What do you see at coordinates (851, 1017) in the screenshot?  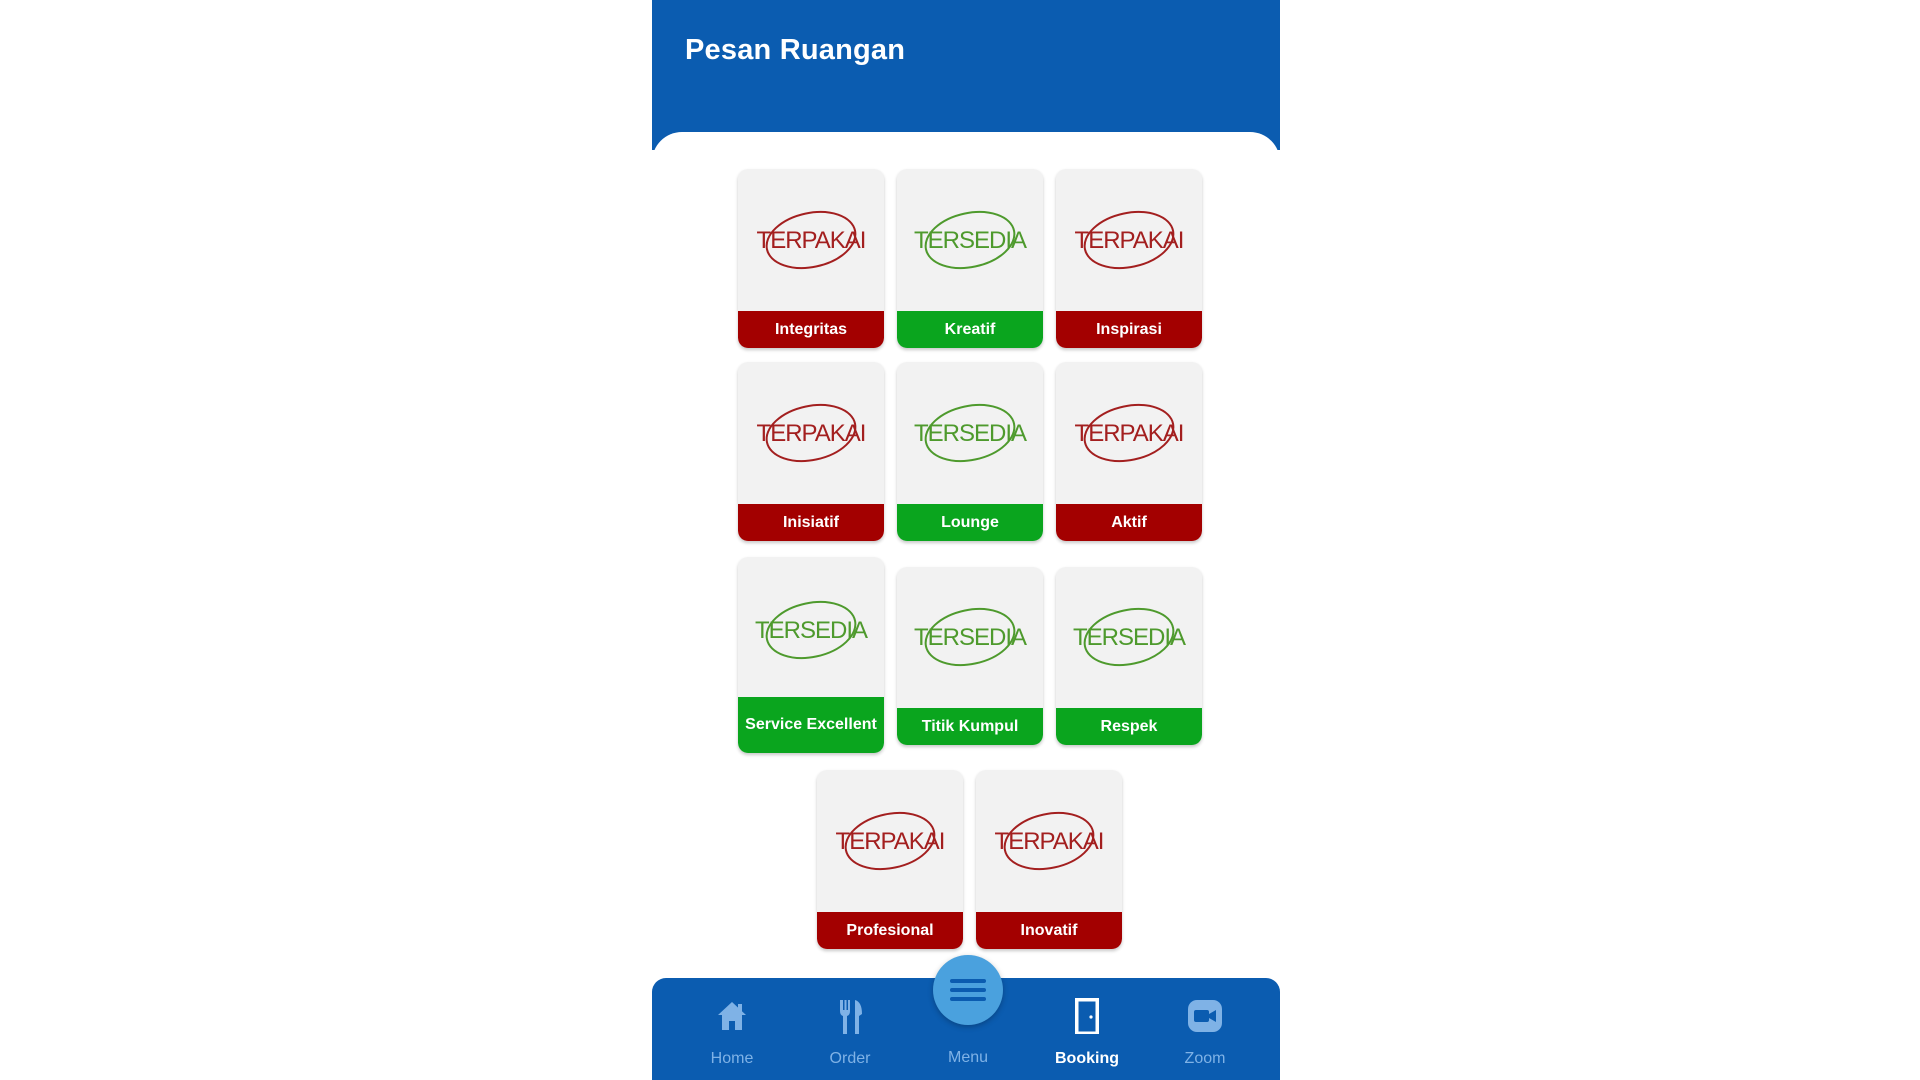 I see `fork-knife-icon` at bounding box center [851, 1017].